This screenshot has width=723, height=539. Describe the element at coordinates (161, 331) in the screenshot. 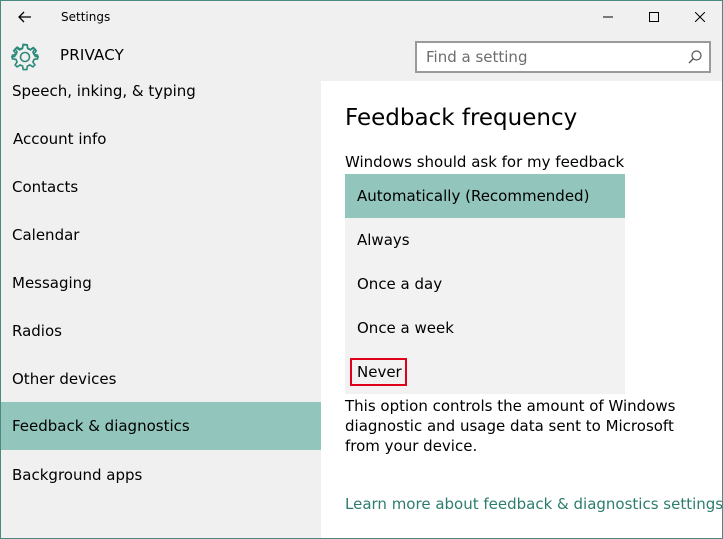

I see `sidebar-item-radios: Radios` at that location.